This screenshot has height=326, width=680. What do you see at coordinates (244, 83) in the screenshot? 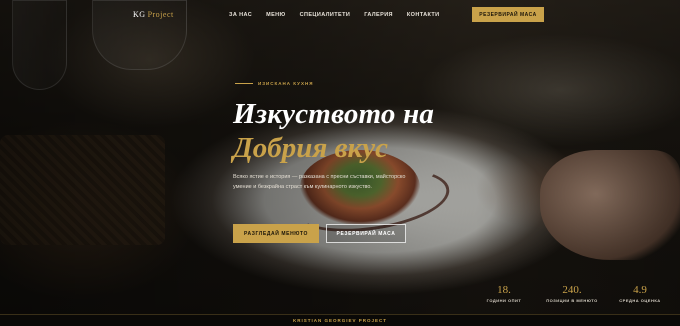
I see `kicker-divider` at bounding box center [244, 83].